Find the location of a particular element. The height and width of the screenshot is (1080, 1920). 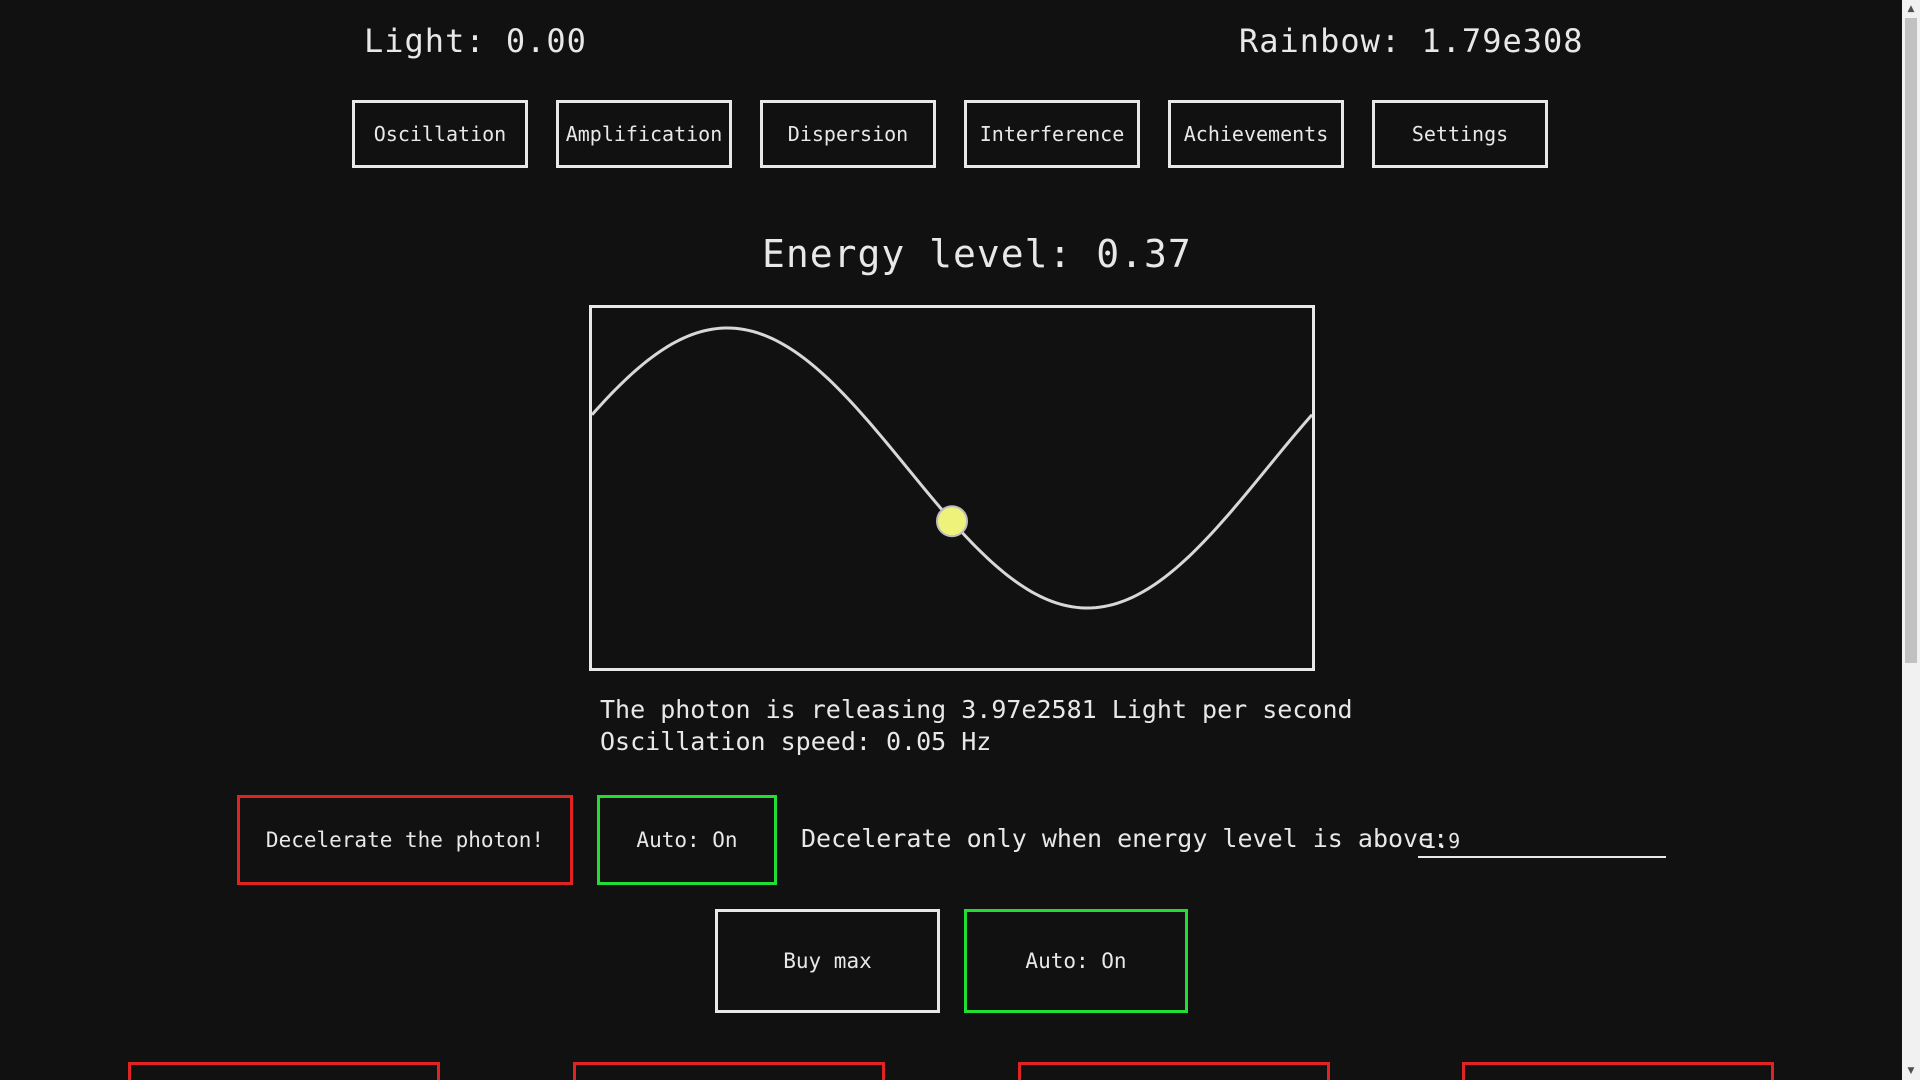

scrollbar-thumb is located at coordinates (1911, 340).